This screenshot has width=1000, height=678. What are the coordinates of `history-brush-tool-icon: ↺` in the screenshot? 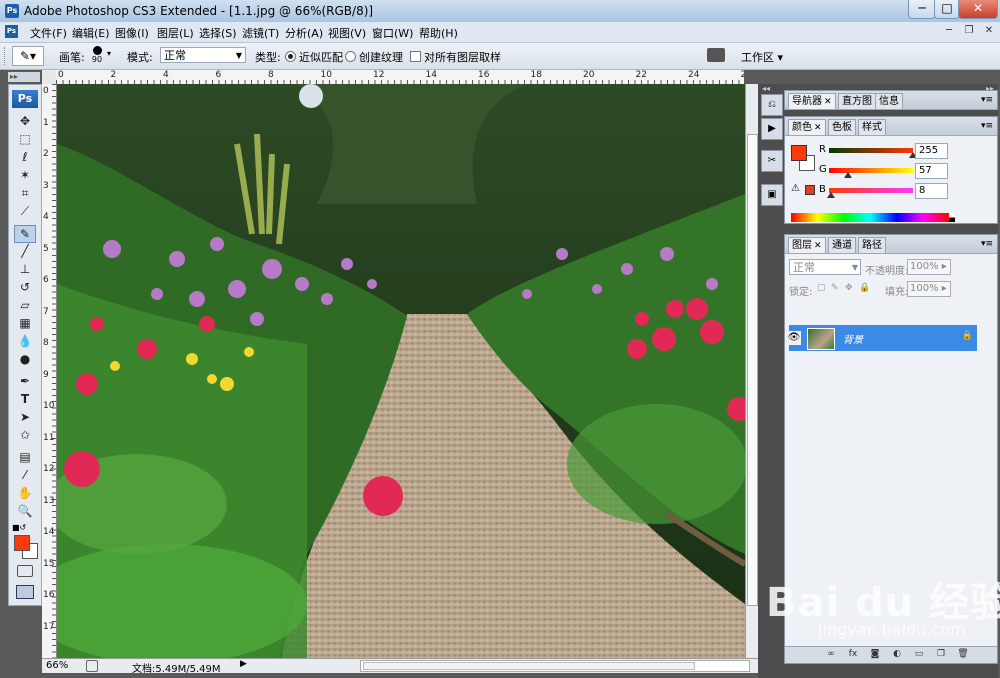 It's located at (25, 287).